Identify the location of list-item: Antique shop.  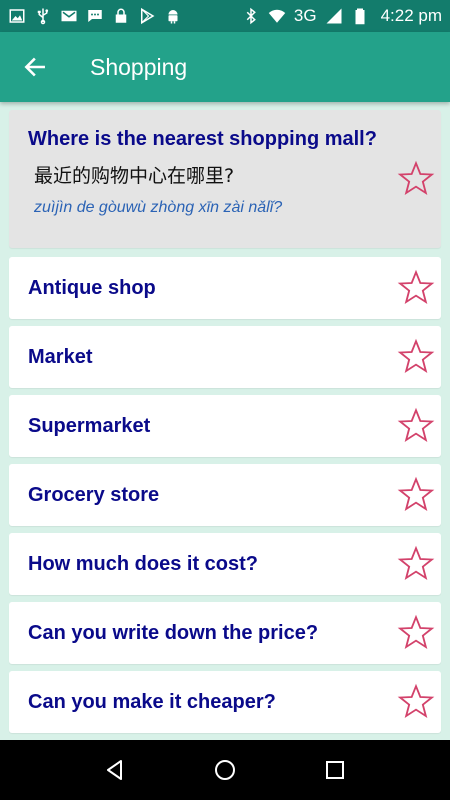
(225, 288).